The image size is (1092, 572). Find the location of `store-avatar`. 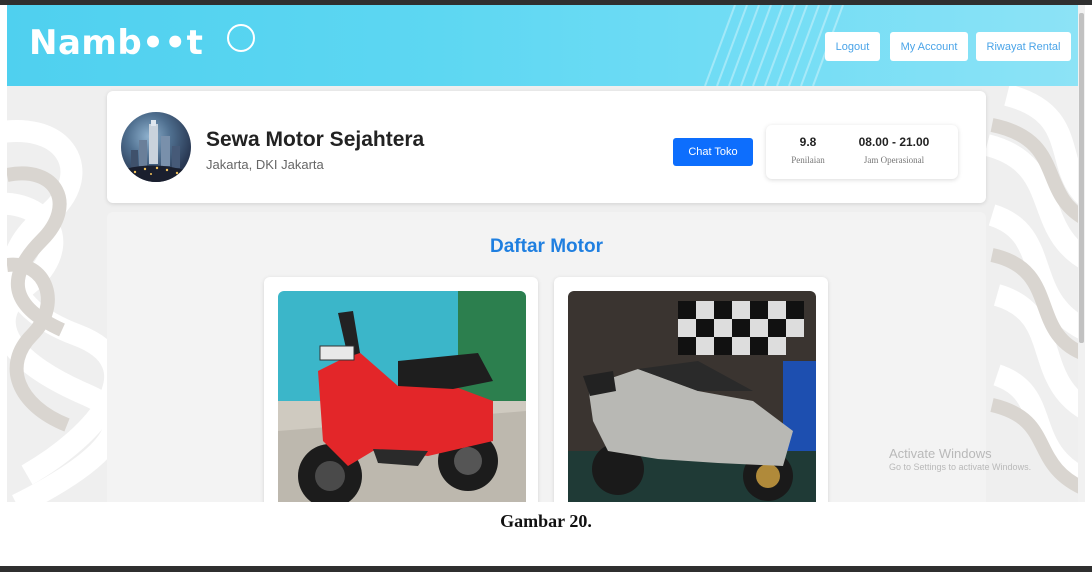

store-avatar is located at coordinates (156, 147).